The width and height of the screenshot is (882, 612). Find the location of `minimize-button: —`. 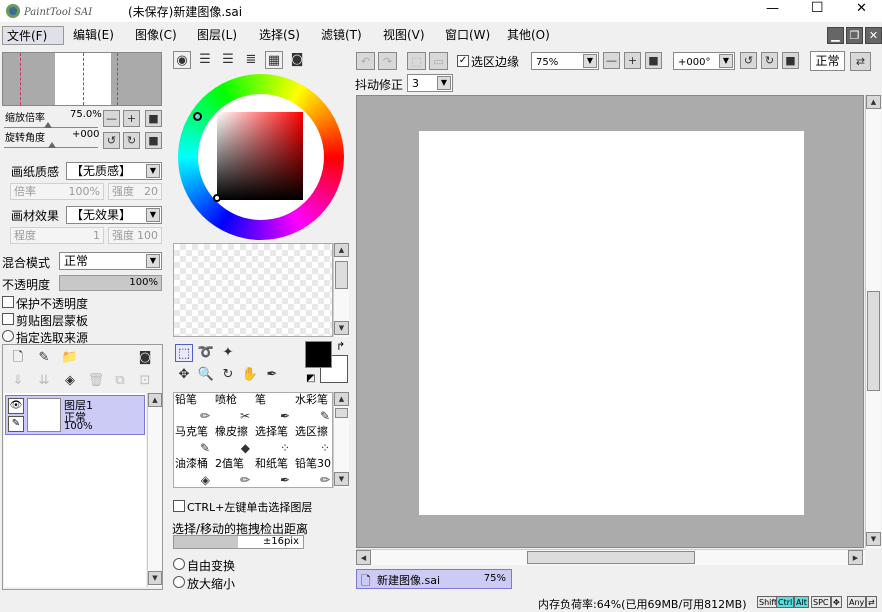

minimize-button: — is located at coordinates (772, 8).